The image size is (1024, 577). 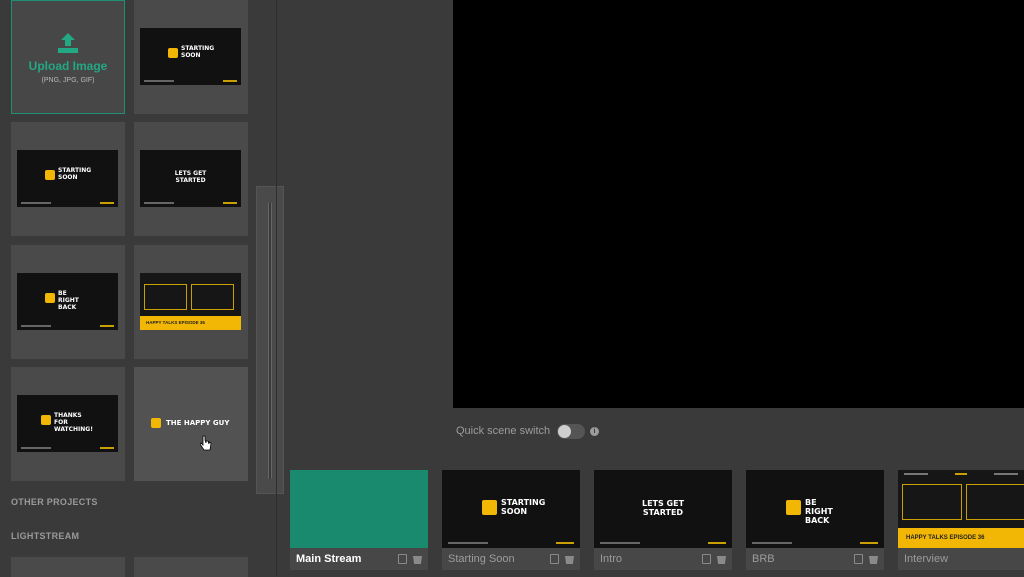 What do you see at coordinates (276, 288) in the screenshot?
I see `panel-divider` at bounding box center [276, 288].